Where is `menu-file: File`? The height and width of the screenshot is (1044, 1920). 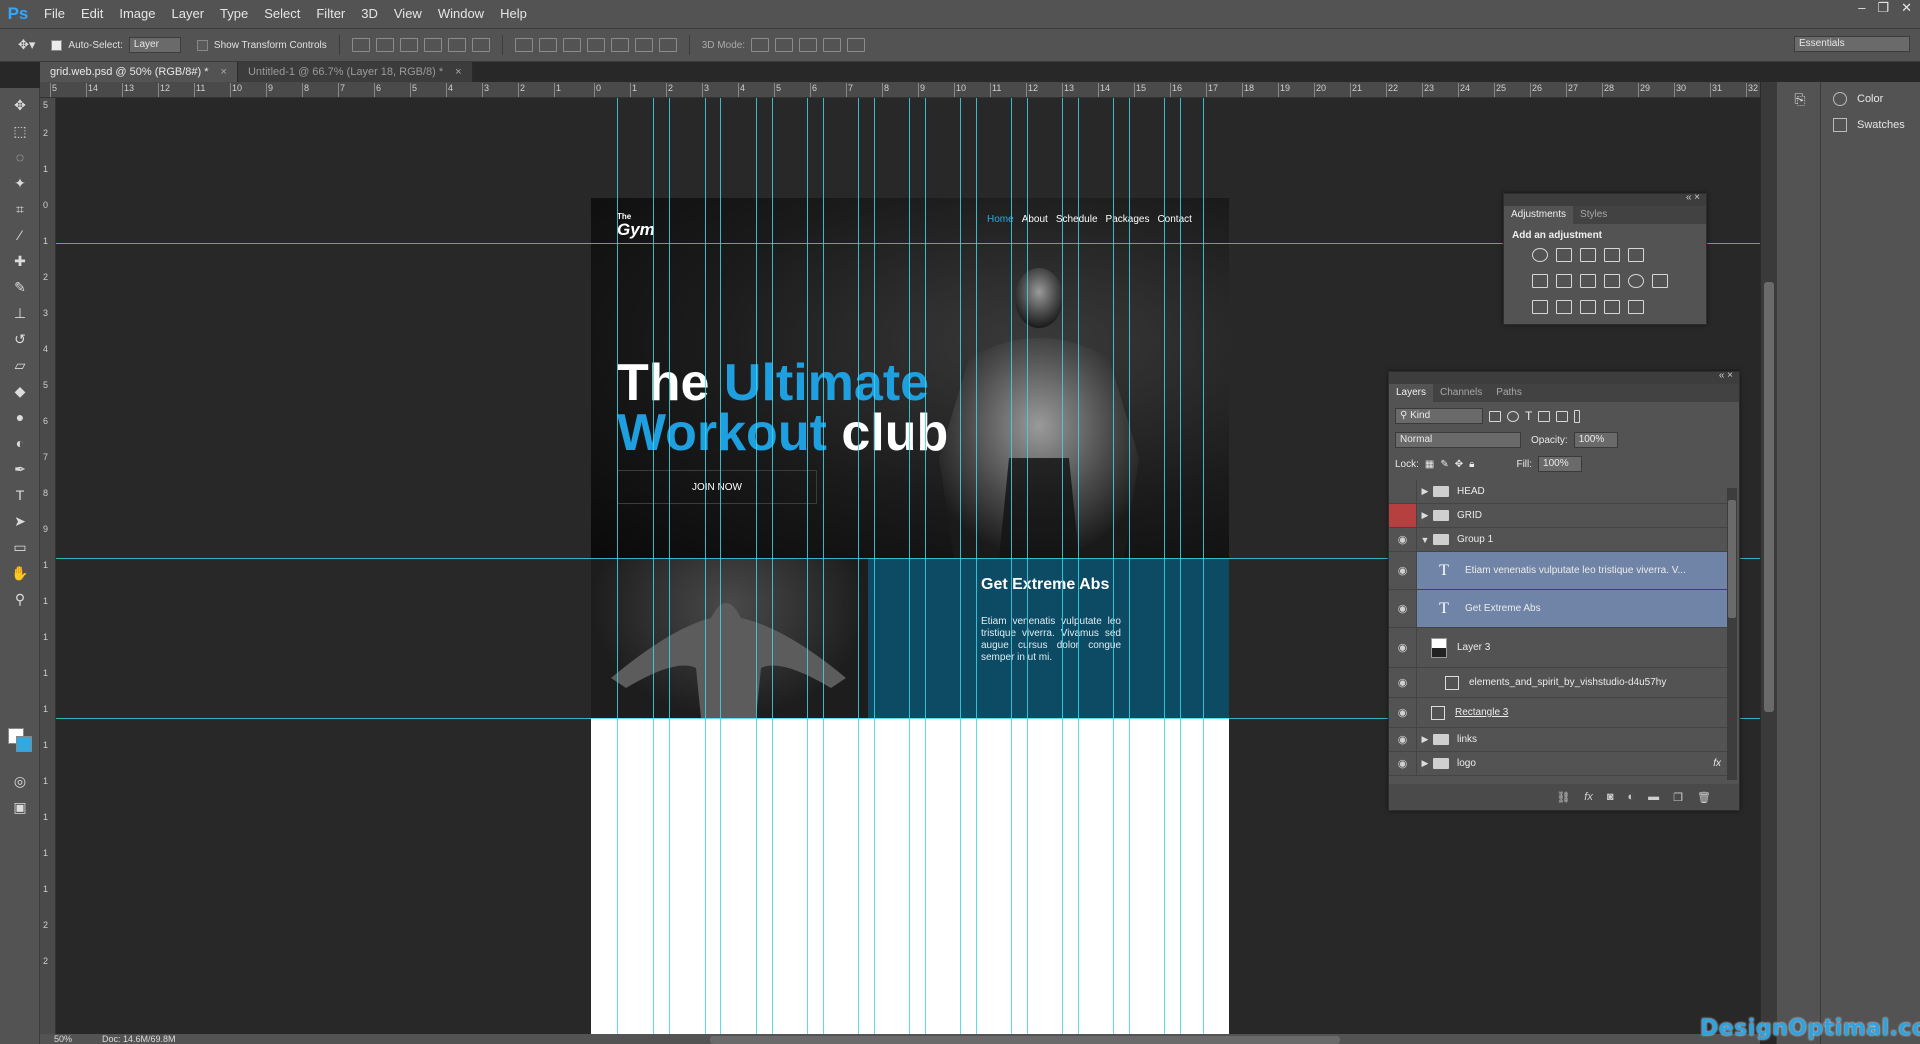
menu-file: File is located at coordinates (54, 14).